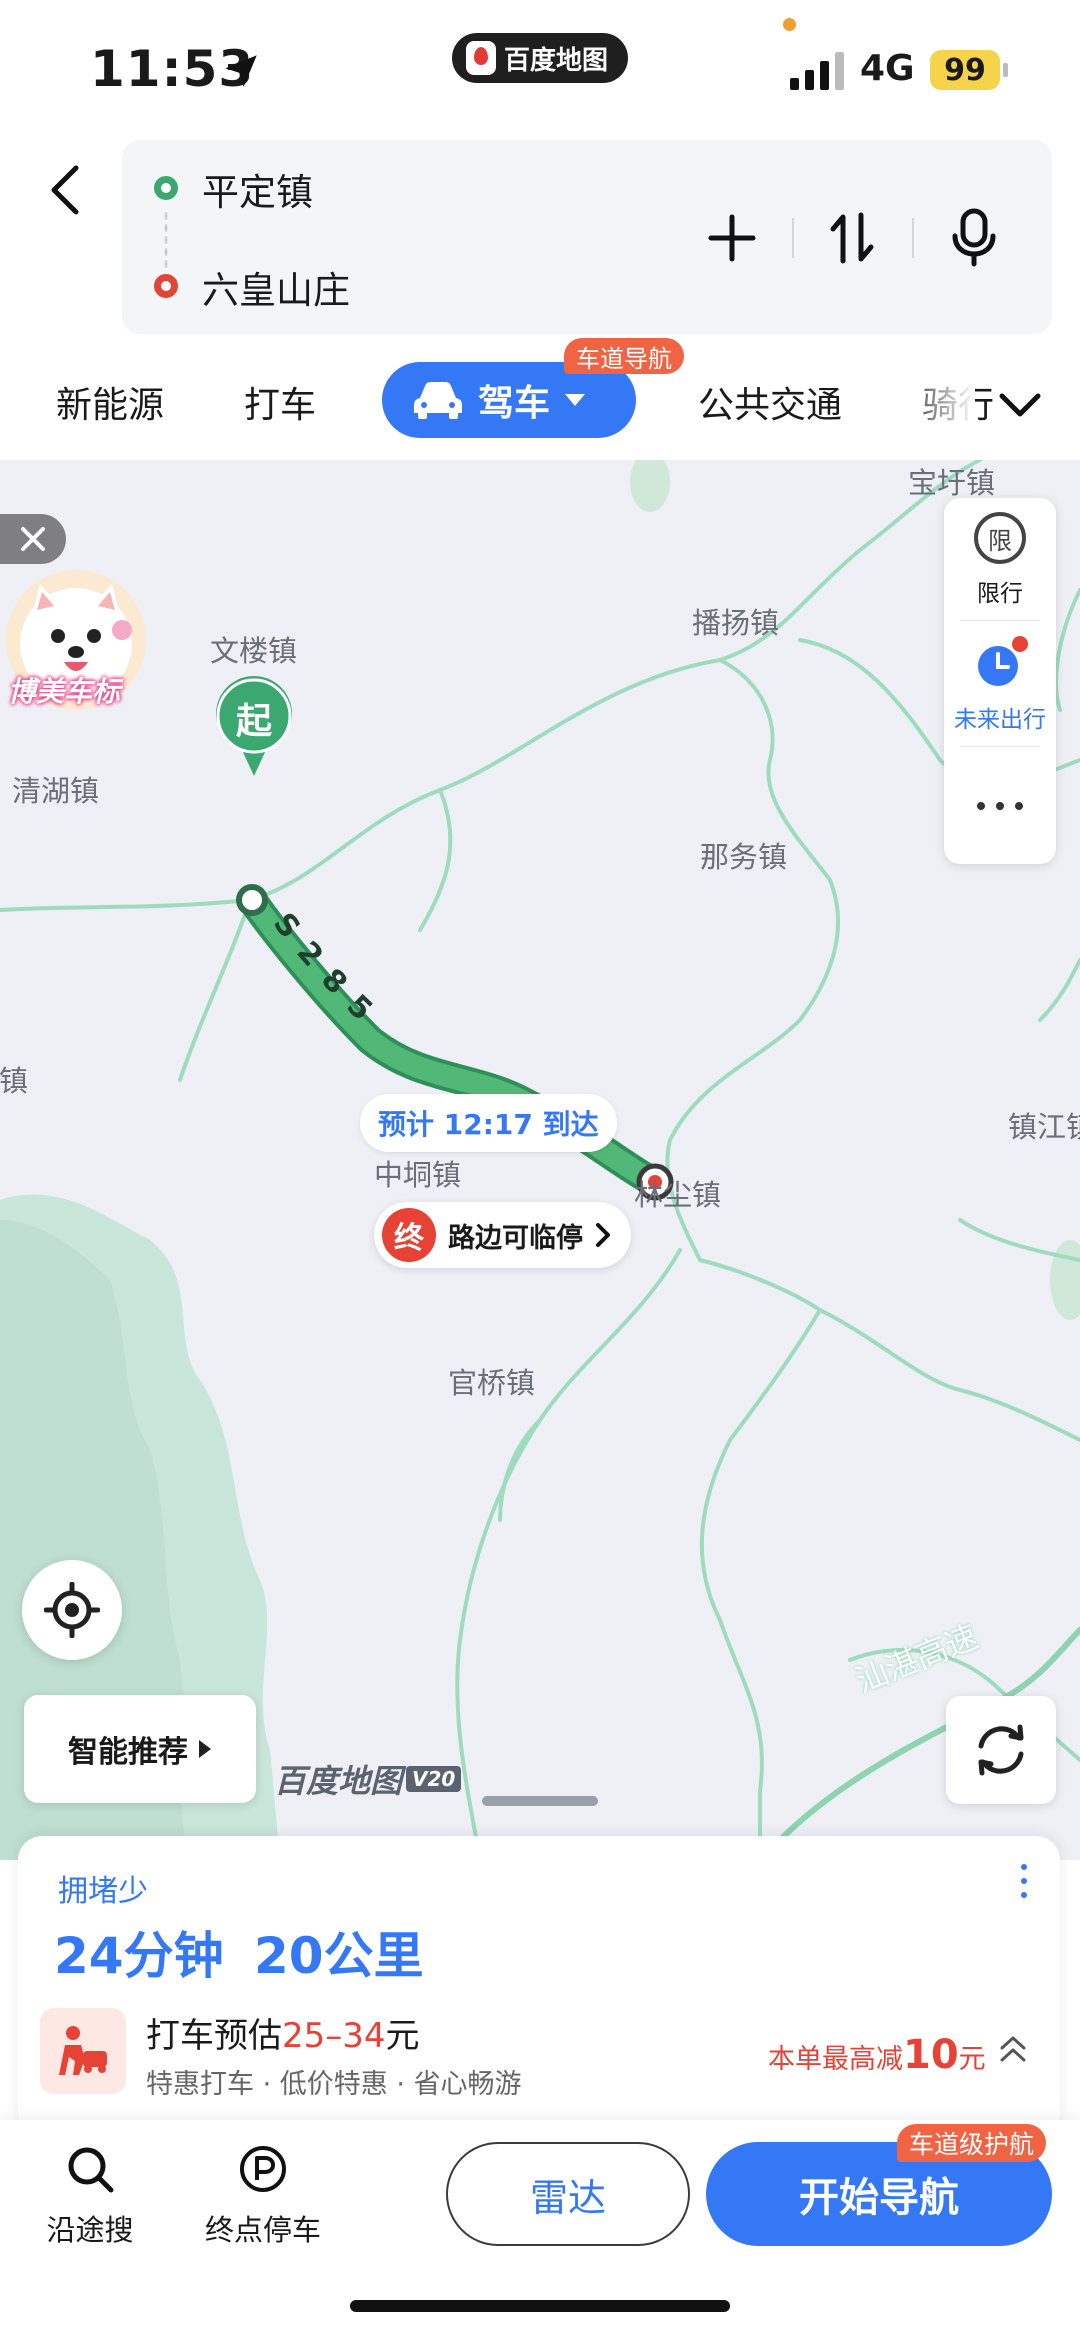  What do you see at coordinates (1013, 2049) in the screenshot?
I see `double-chevron-up-icon` at bounding box center [1013, 2049].